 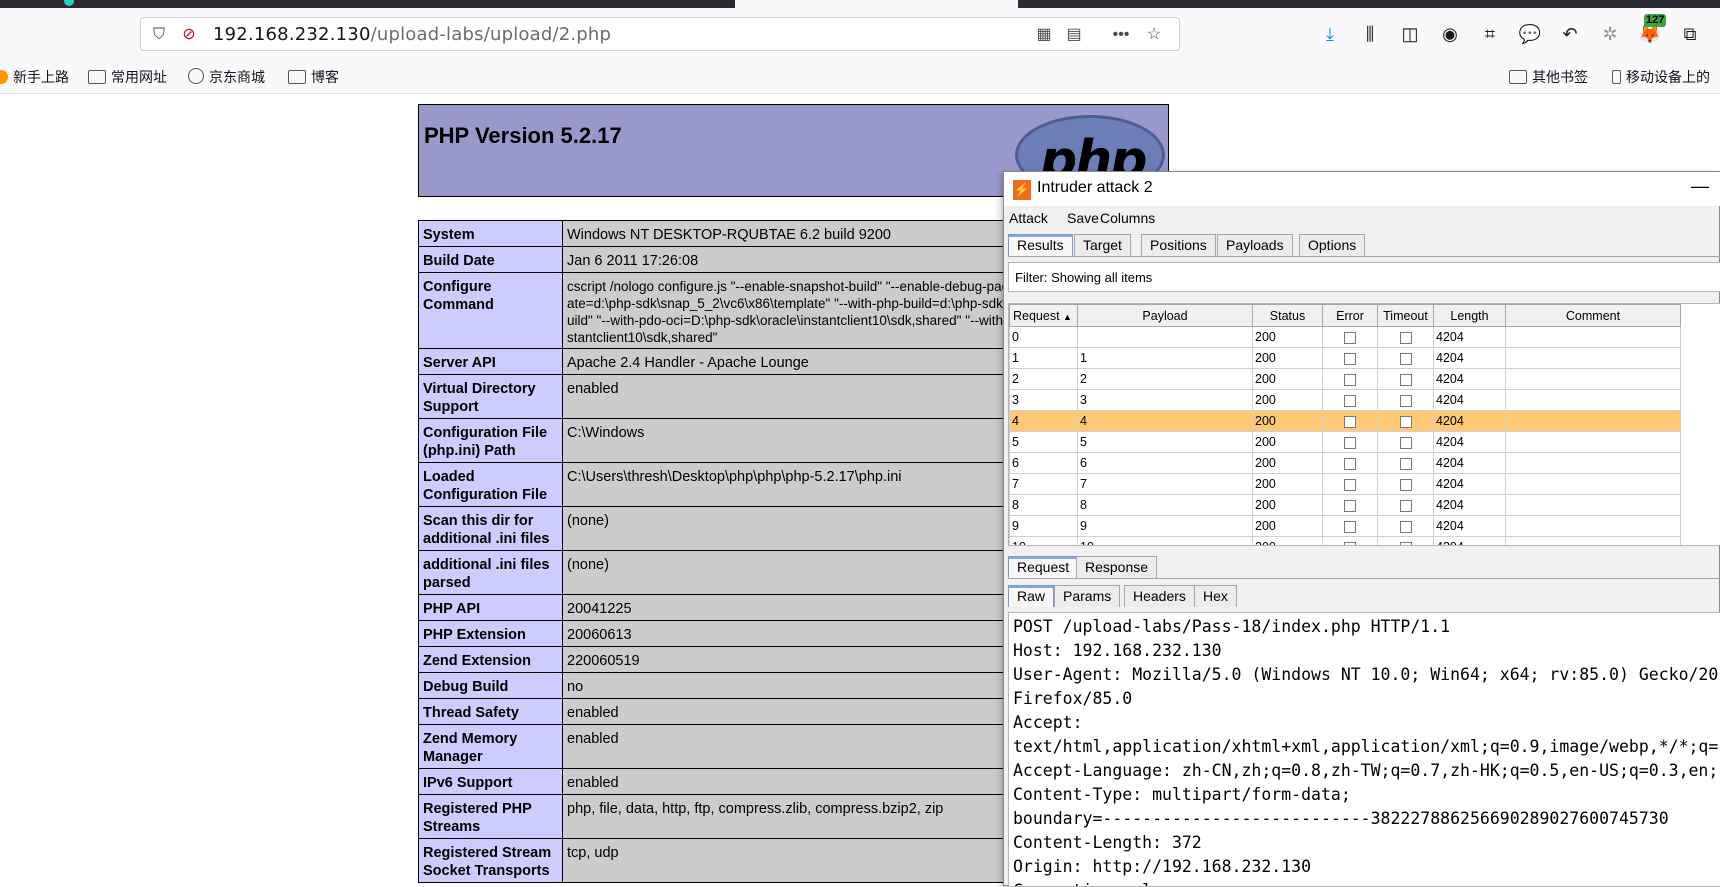 I want to click on screenshot-crop-icon: ⌗, so click(x=1490, y=34).